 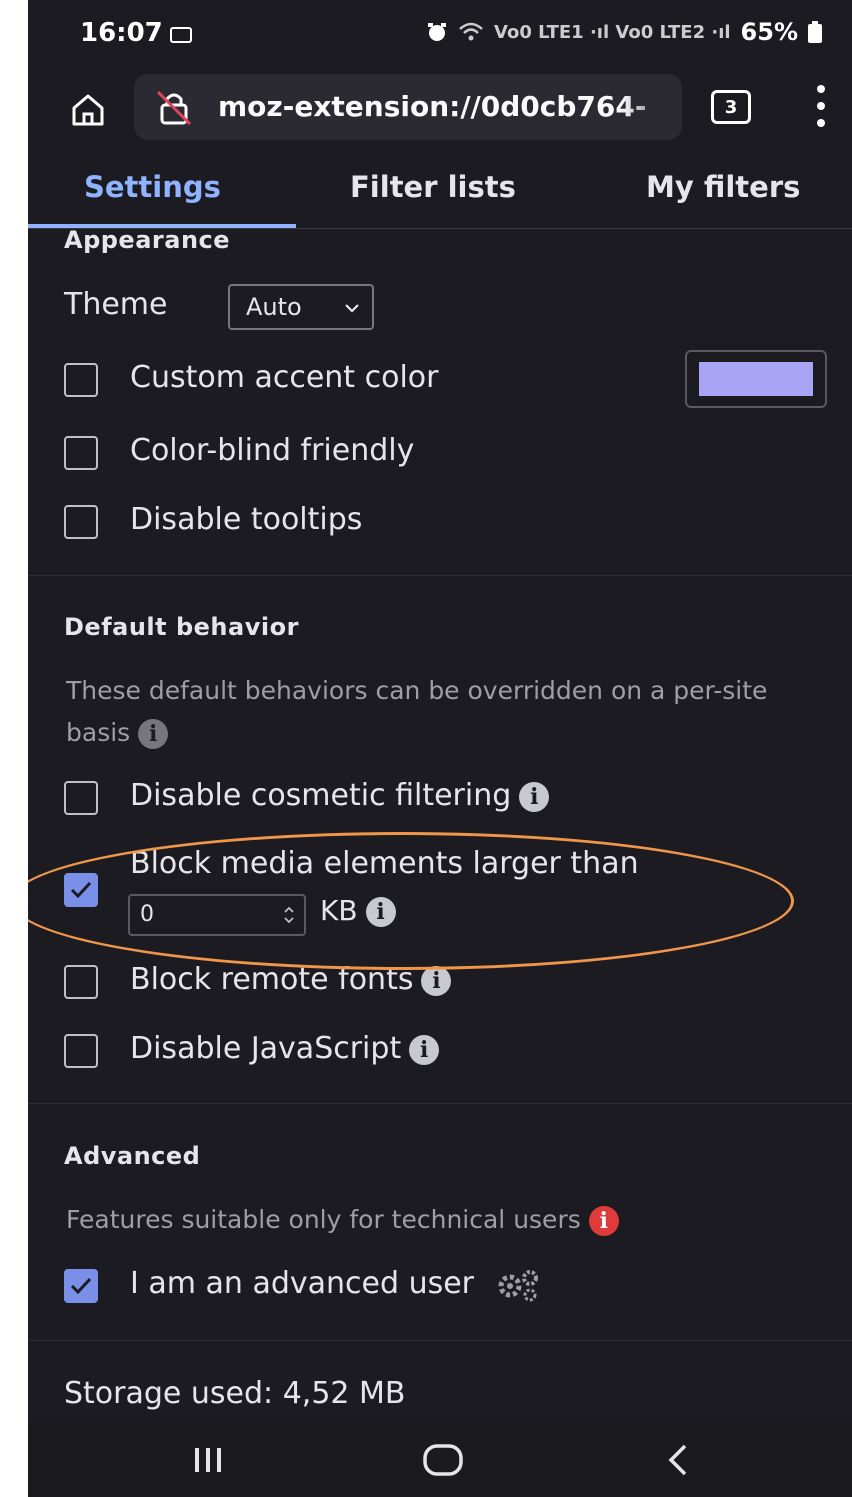 I want to click on status-right: Vo0 LTE1 ·ıl Vo0 LTE2 ·ıl 65%, so click(x=624, y=32).